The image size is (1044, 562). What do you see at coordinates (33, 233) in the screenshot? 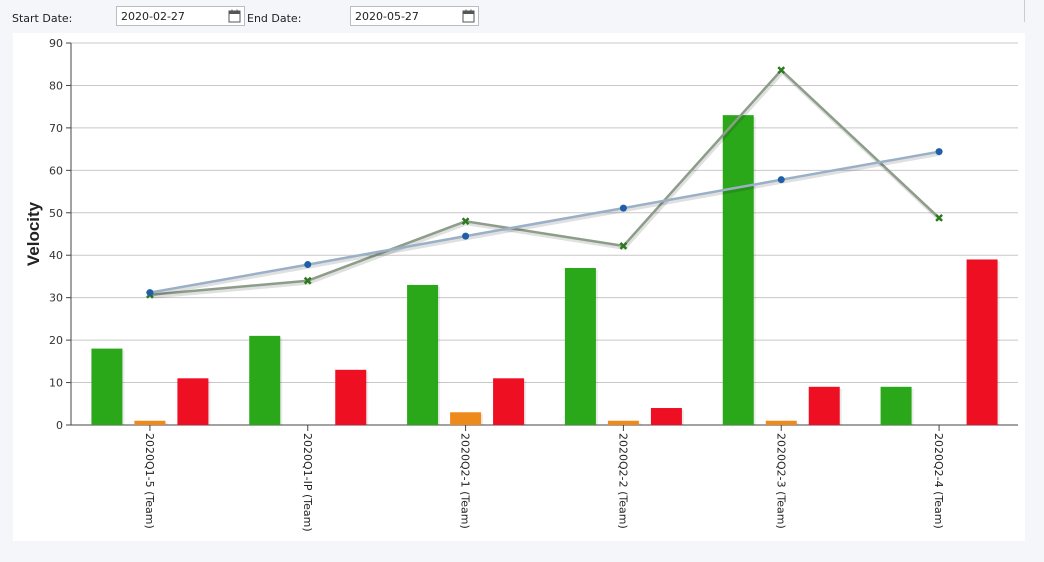
I see `y-axis-title: Velocity` at bounding box center [33, 233].